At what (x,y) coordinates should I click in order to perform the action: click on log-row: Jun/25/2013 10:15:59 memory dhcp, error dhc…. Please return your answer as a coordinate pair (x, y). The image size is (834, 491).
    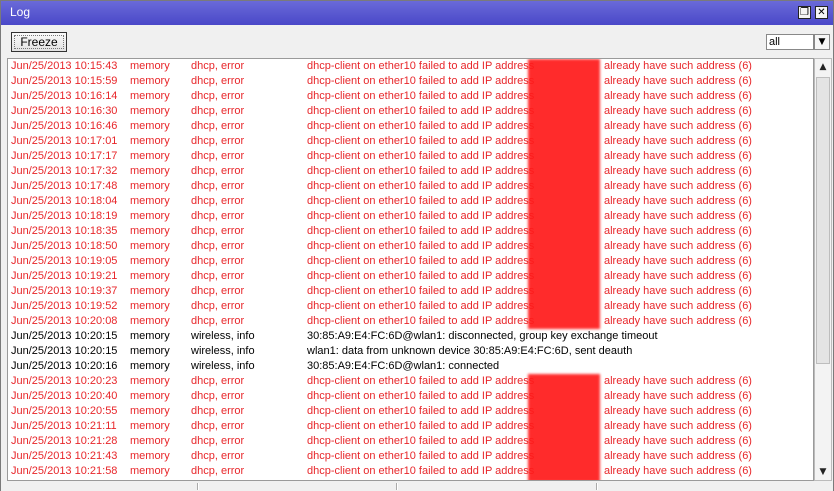
    Looking at the image, I should click on (410, 81).